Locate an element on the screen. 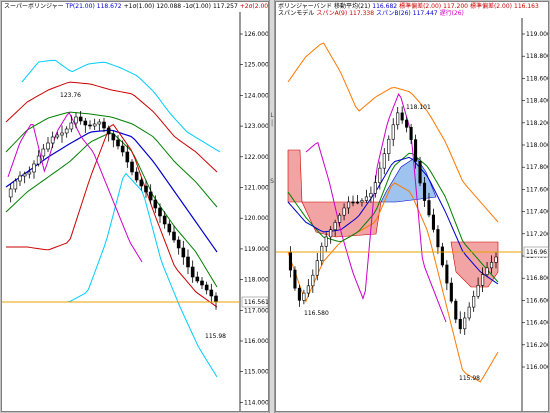 Image resolution: width=550 pixels, height=413 pixels. span-cloud-blue is located at coordinates (408, 179).